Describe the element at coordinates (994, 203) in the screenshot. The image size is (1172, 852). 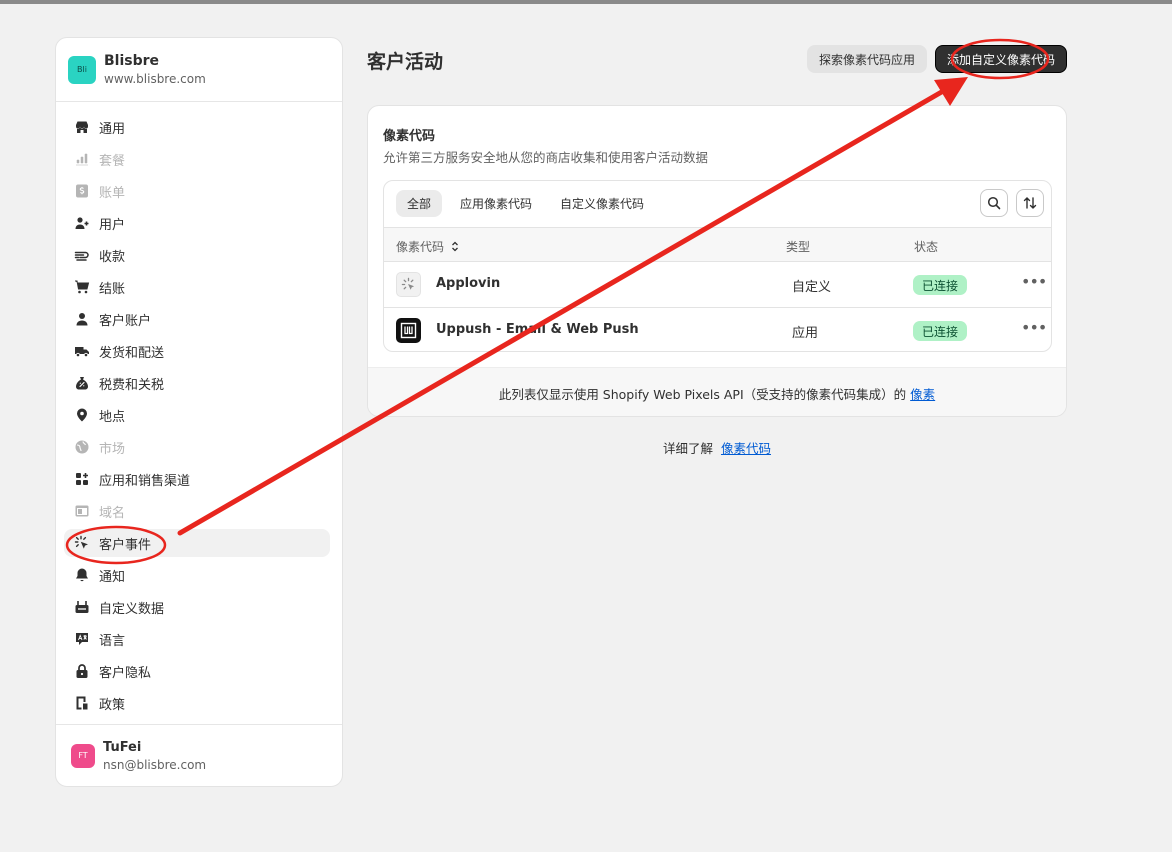
I see `search-button` at that location.